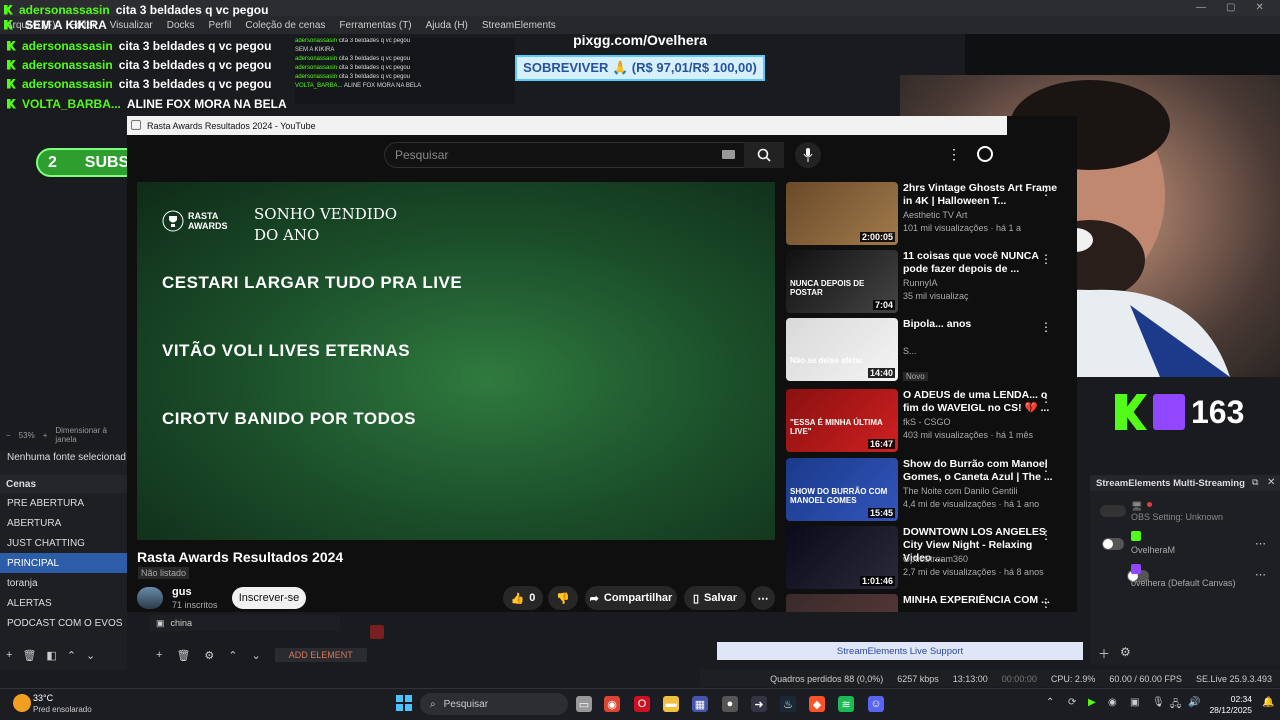  I want to click on source-down-button: ⌄, so click(256, 655).